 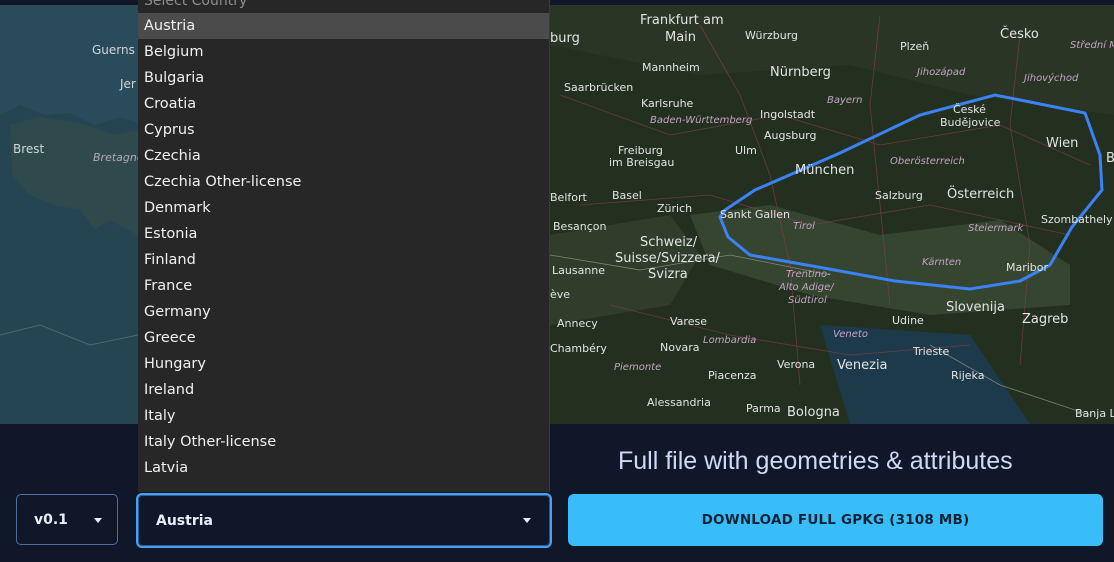 I want to click on country-option: Italy, so click(x=343, y=416).